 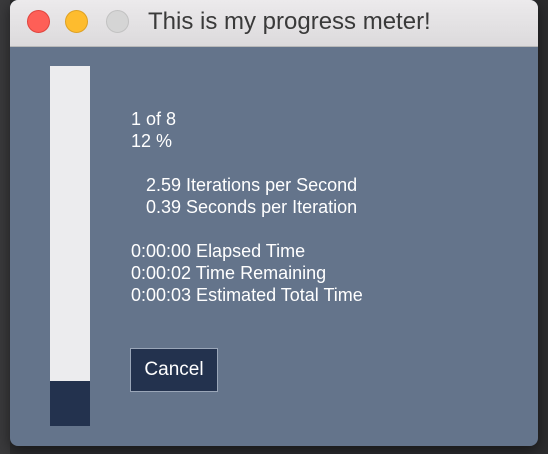 I want to click on elapsed-time: 0:00:00 Elapsed Time, so click(x=218, y=251).